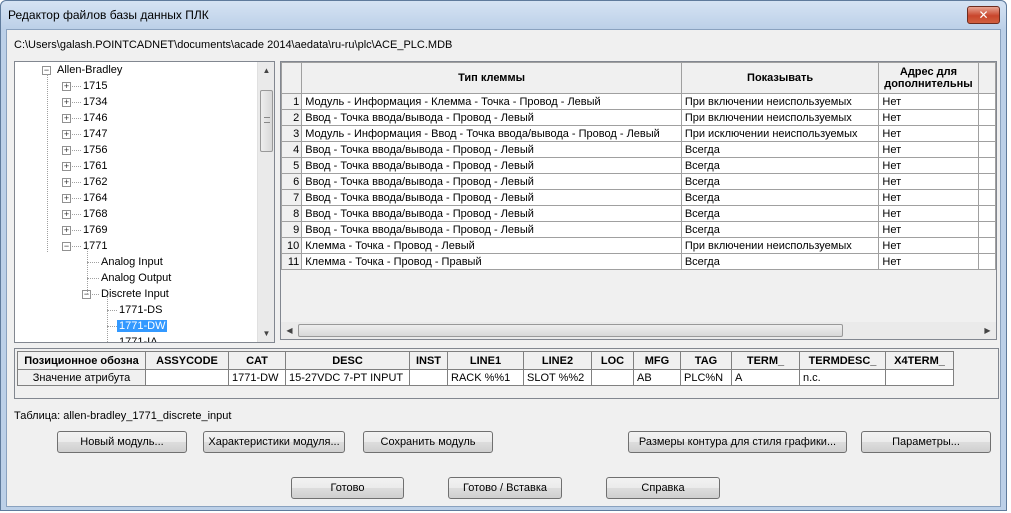 This screenshot has height=513, width=1011. What do you see at coordinates (557, 360) in the screenshot?
I see `attribute-header: LINE2` at bounding box center [557, 360].